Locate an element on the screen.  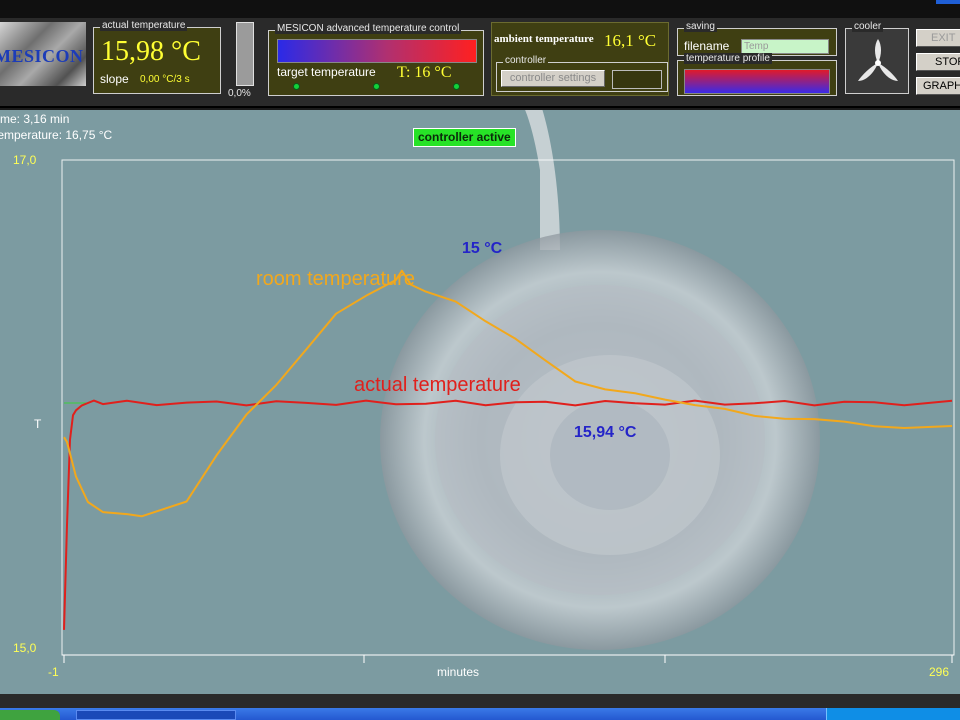
filename-input: Temp is located at coordinates (785, 46).